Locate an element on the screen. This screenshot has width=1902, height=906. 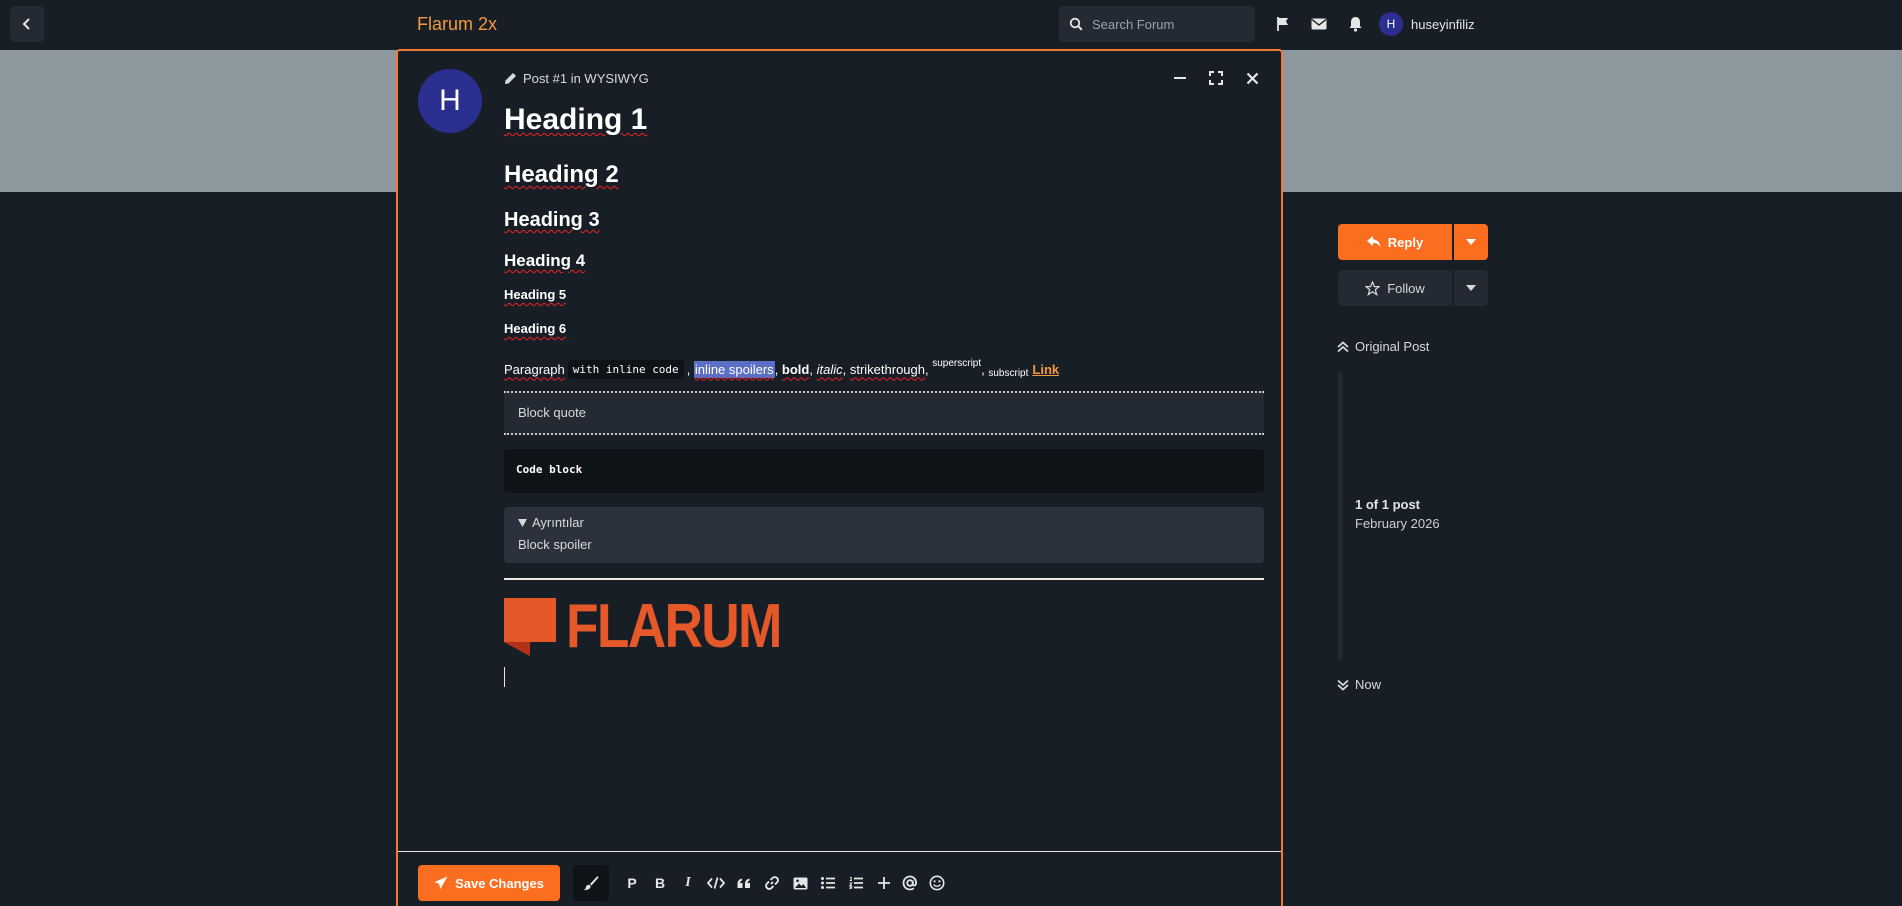
triangle-down-icon is located at coordinates (522, 522).